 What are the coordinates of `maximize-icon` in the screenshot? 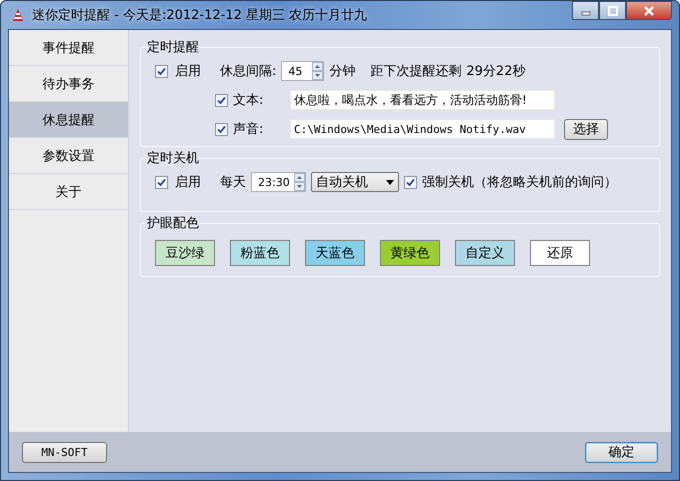 It's located at (613, 11).